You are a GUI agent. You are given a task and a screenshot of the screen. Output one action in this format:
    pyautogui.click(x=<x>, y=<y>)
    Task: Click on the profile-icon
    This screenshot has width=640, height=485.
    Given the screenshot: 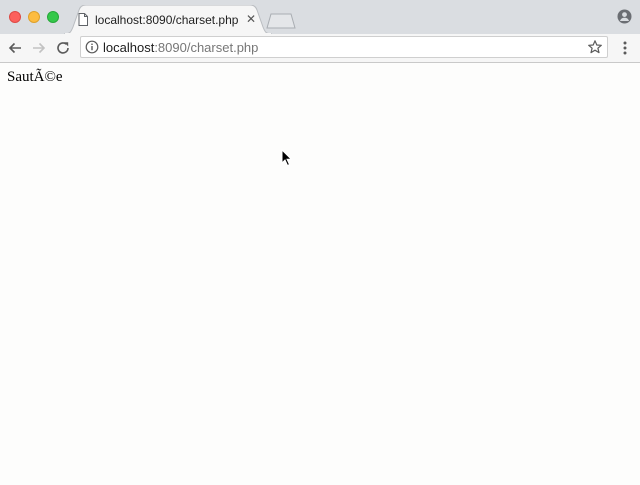 What is the action you would take?
    pyautogui.click(x=624, y=16)
    